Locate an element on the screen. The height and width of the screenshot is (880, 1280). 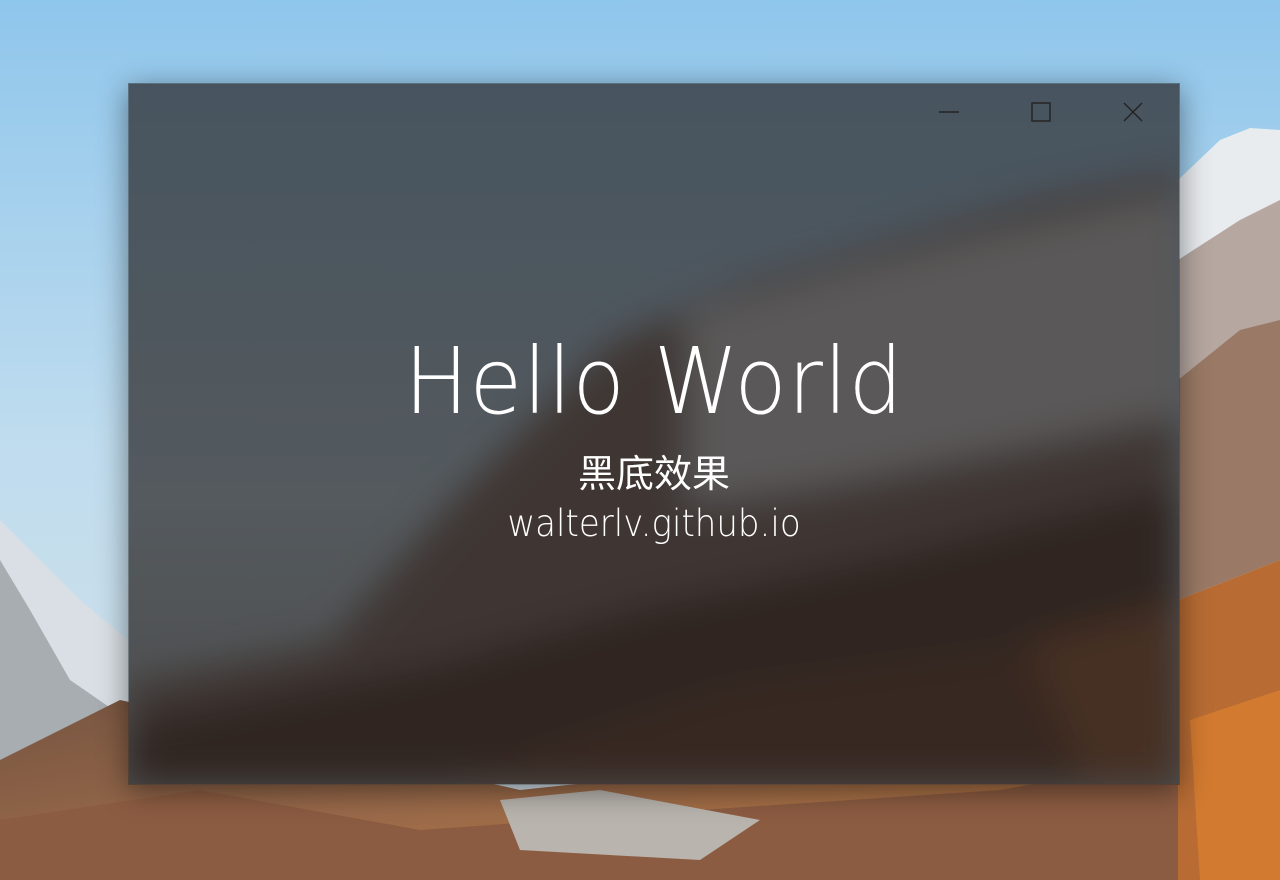
maximize-button is located at coordinates (1041, 112).